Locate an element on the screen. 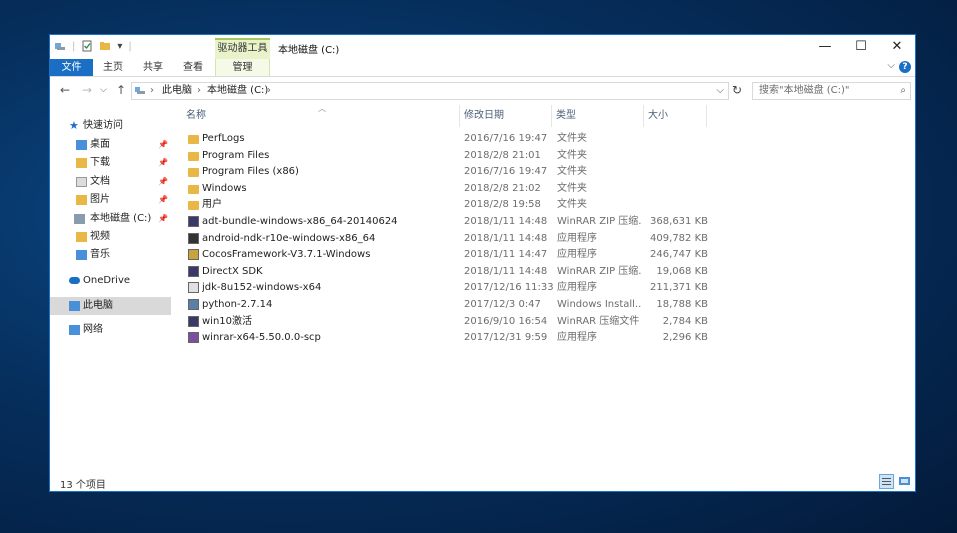 This screenshot has width=957, height=533. cloud-icon is located at coordinates (74, 280).